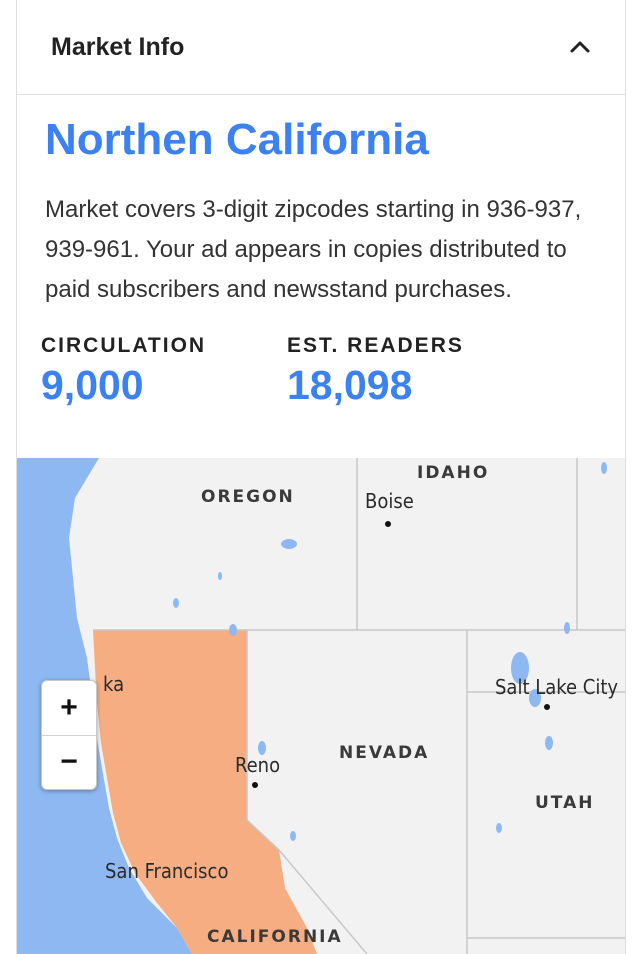 Image resolution: width=640 pixels, height=954 pixels. I want to click on readers-stat: EST. READERS 18,098, so click(375, 371).